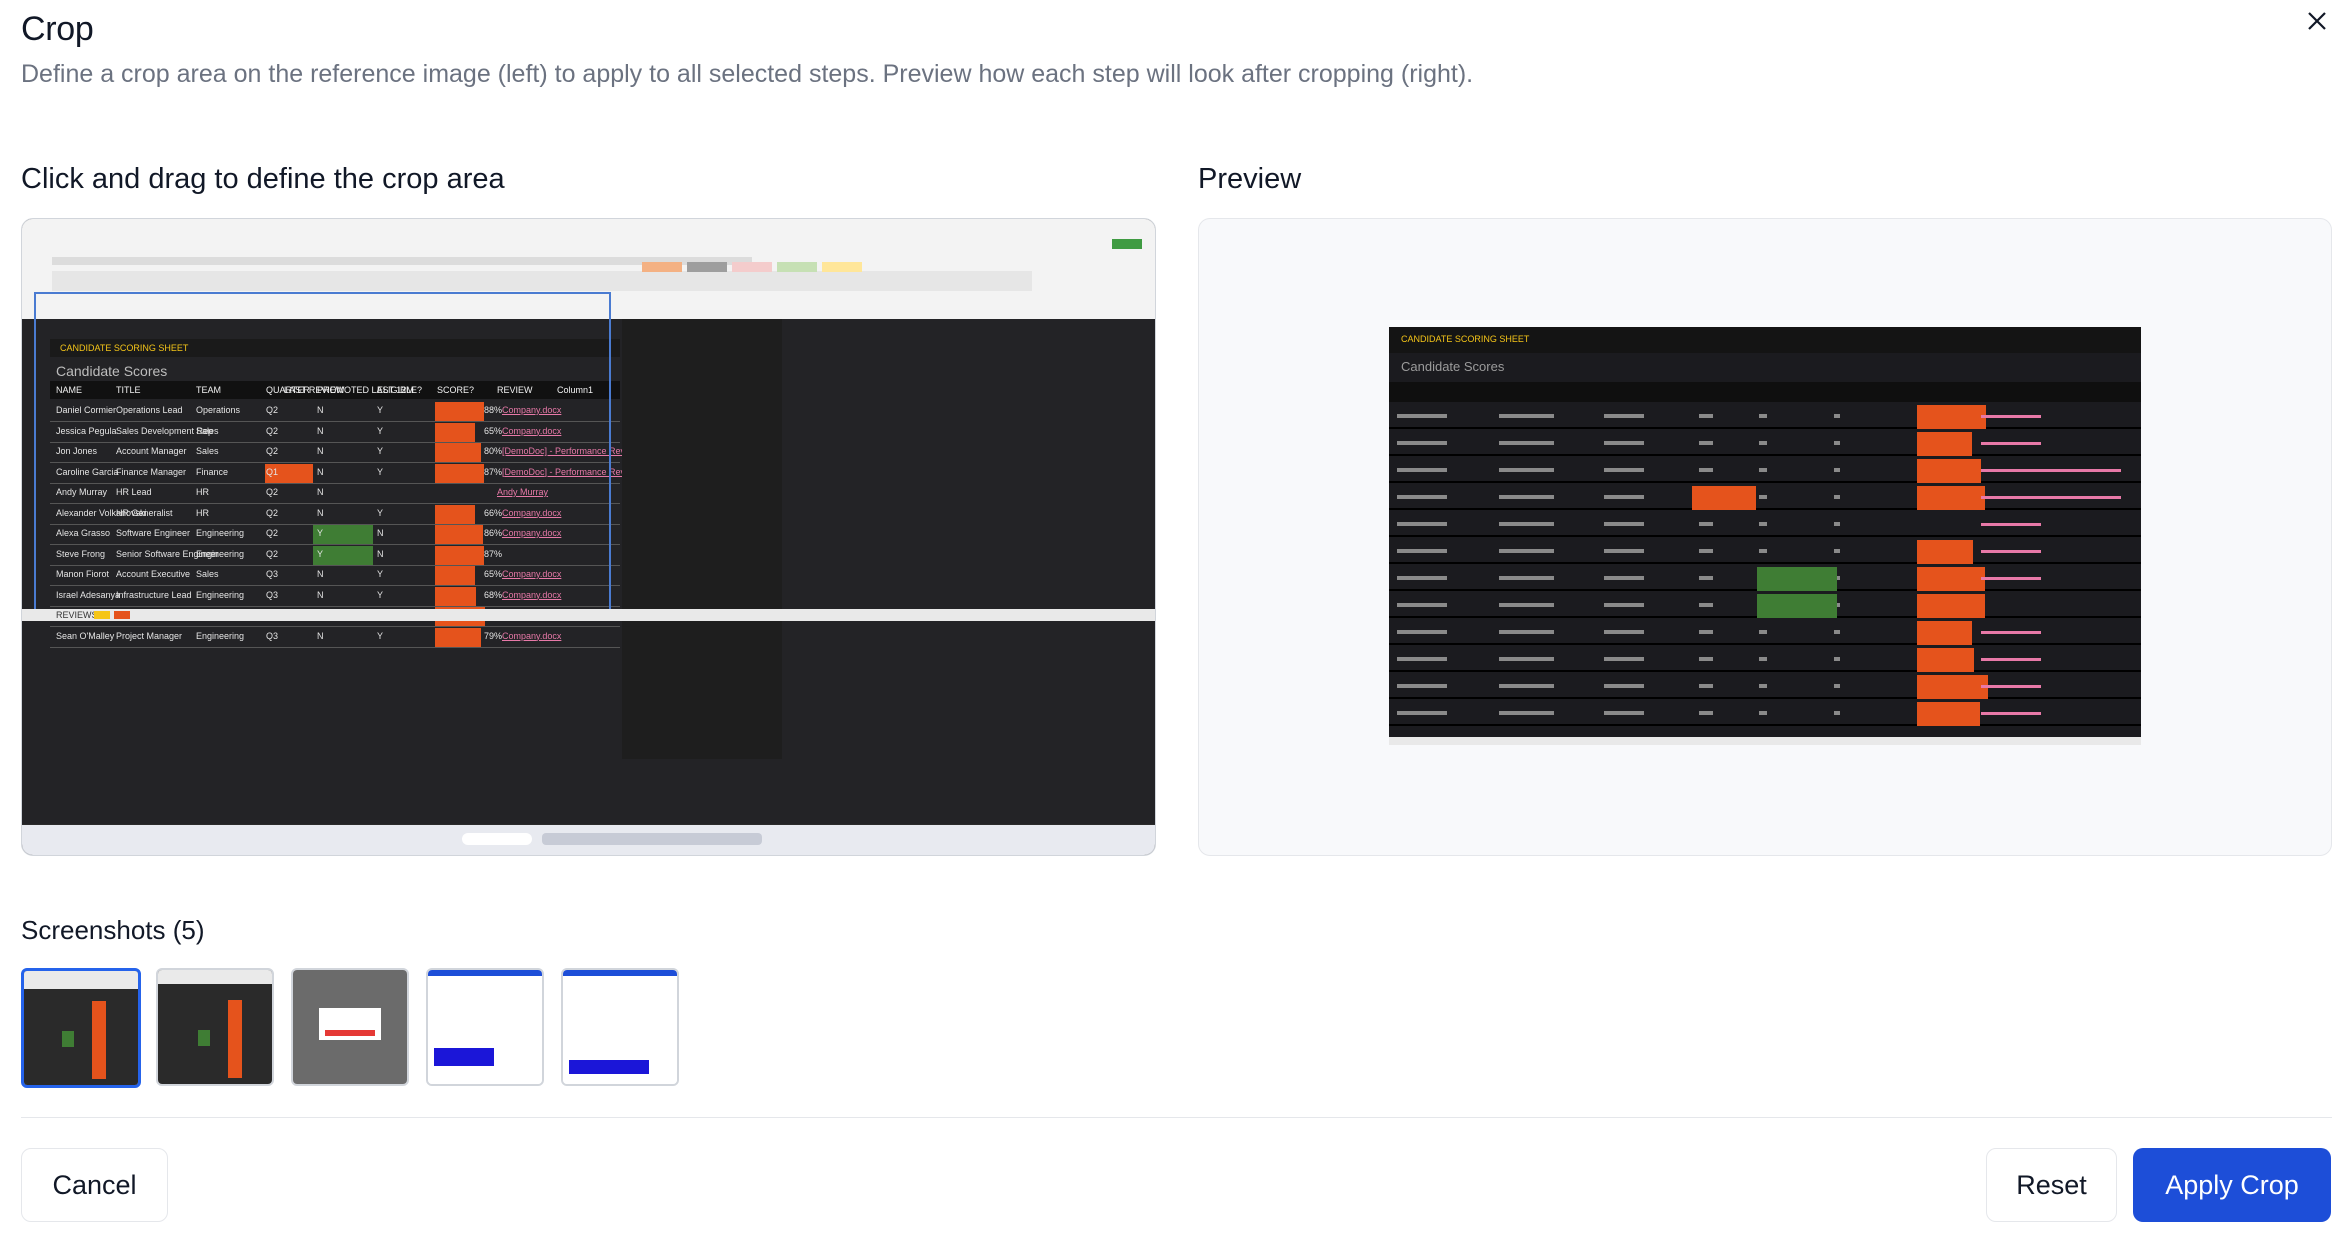 The image size is (2348, 1240). I want to click on reset-button: Reset, so click(2051, 1185).